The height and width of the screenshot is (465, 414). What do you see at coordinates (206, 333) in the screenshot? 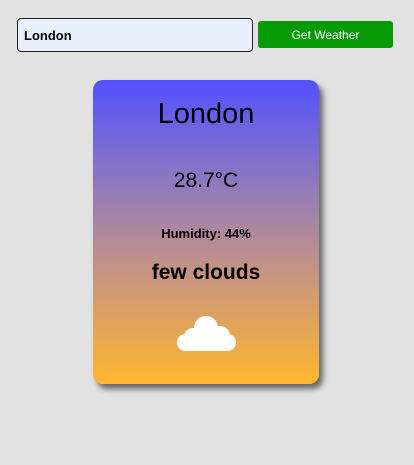
I see `cloud-icon` at bounding box center [206, 333].